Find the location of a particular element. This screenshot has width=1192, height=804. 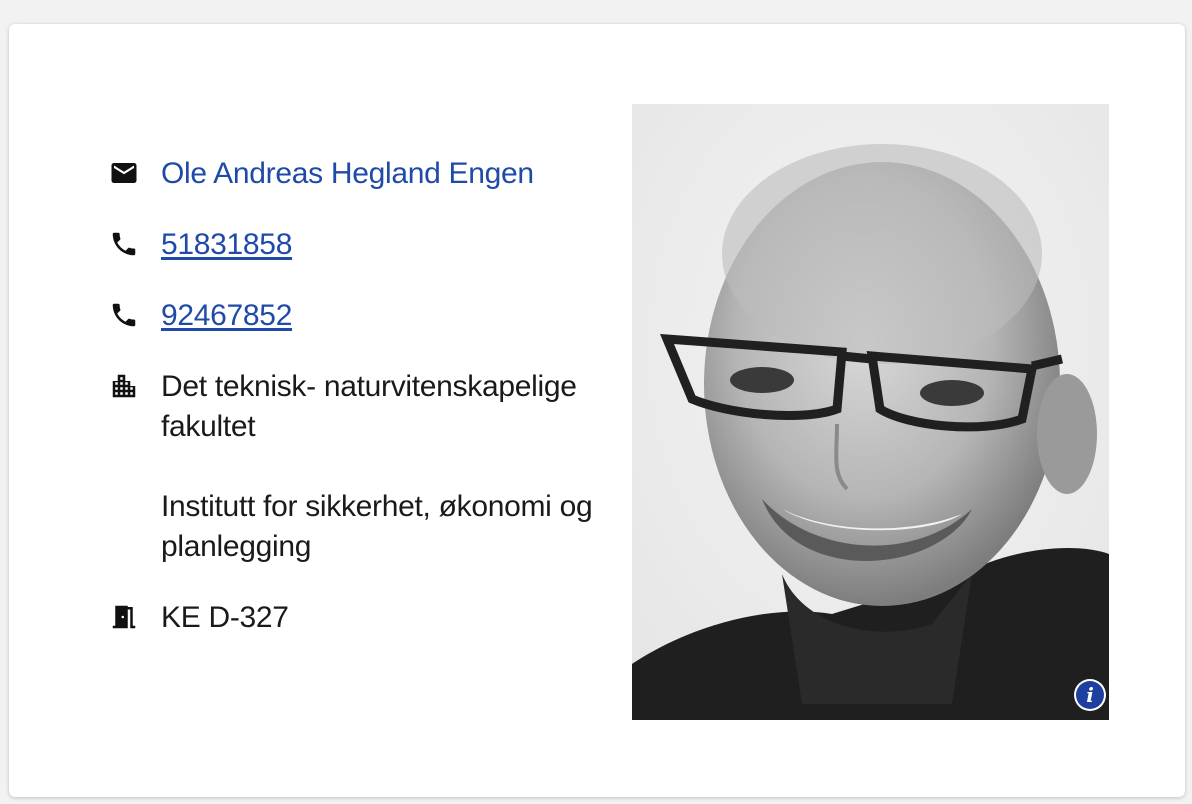

office-text: KE D-327 is located at coordinates (225, 617).